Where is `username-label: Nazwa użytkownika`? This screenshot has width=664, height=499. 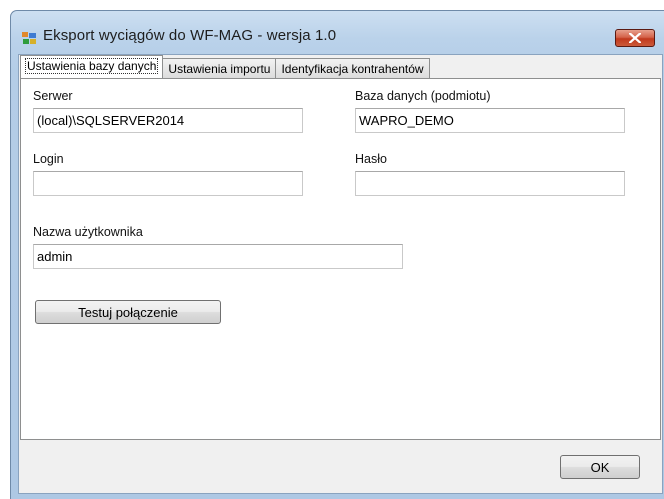 username-label: Nazwa użytkownika is located at coordinates (88, 232).